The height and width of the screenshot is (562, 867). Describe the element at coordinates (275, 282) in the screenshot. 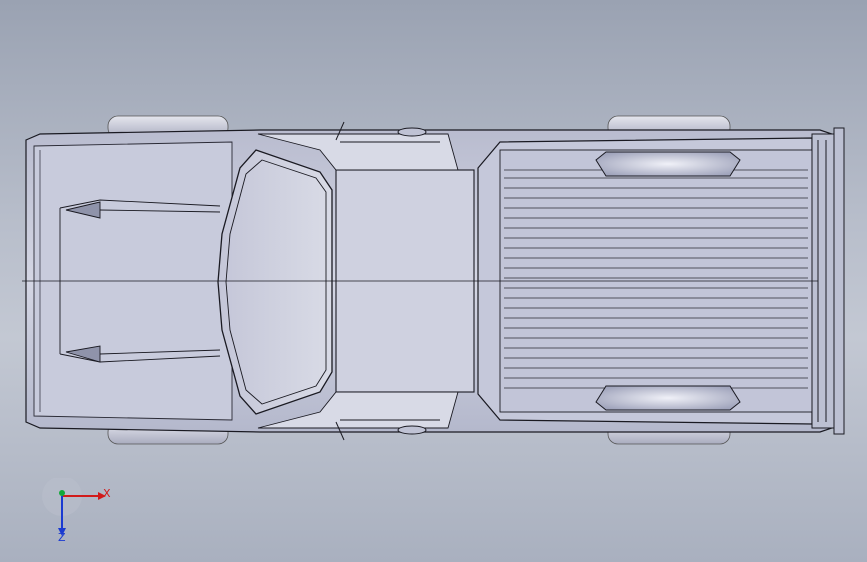

I see `windshield` at that location.